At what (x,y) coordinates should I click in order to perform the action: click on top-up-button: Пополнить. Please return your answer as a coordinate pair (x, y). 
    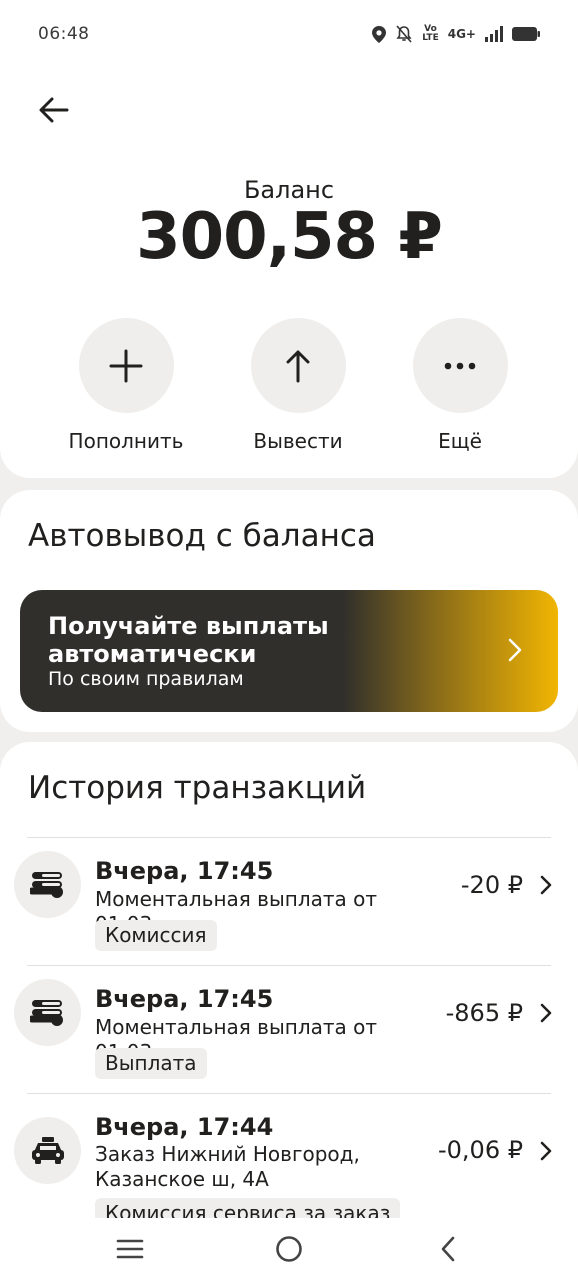
    Looking at the image, I should click on (126, 385).